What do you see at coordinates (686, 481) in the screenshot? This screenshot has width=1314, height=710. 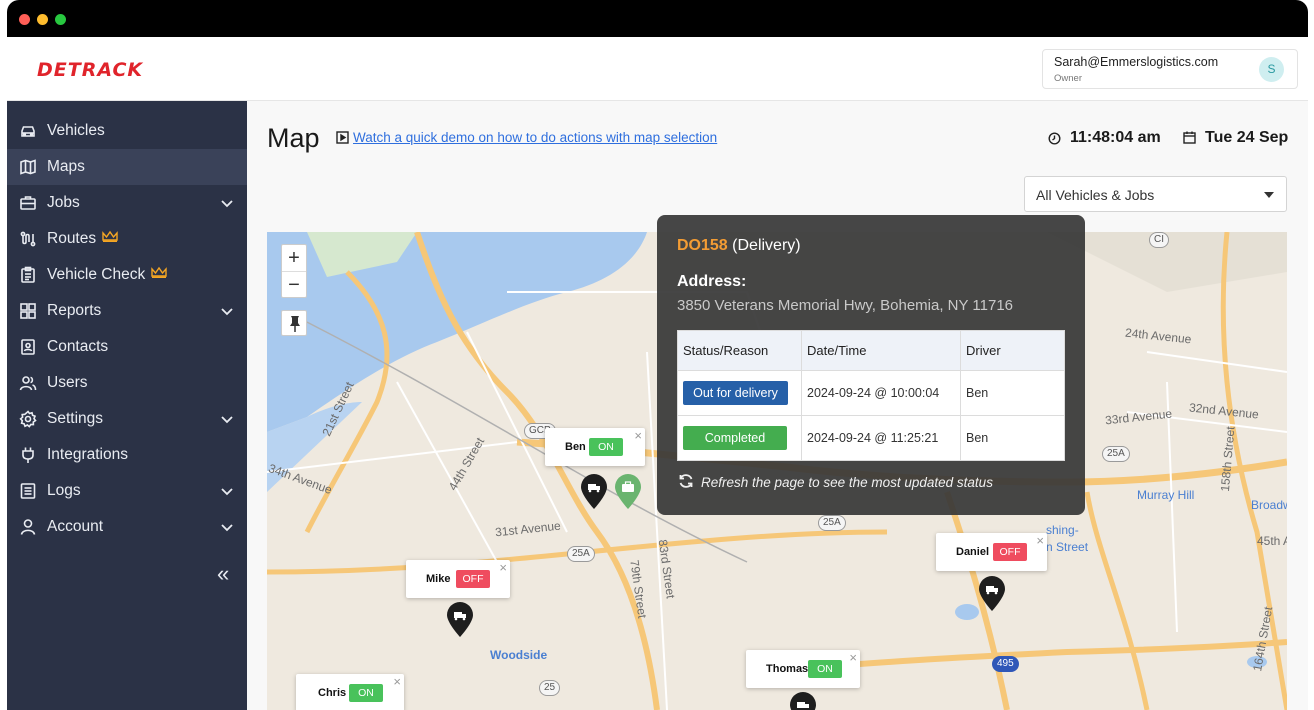 I see `refresh-icon` at bounding box center [686, 481].